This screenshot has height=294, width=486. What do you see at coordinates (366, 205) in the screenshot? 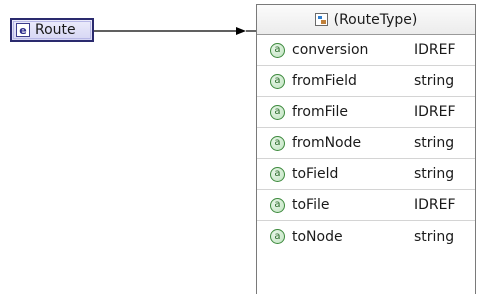
I see `attribute-row: a toFile IDREF` at bounding box center [366, 205].